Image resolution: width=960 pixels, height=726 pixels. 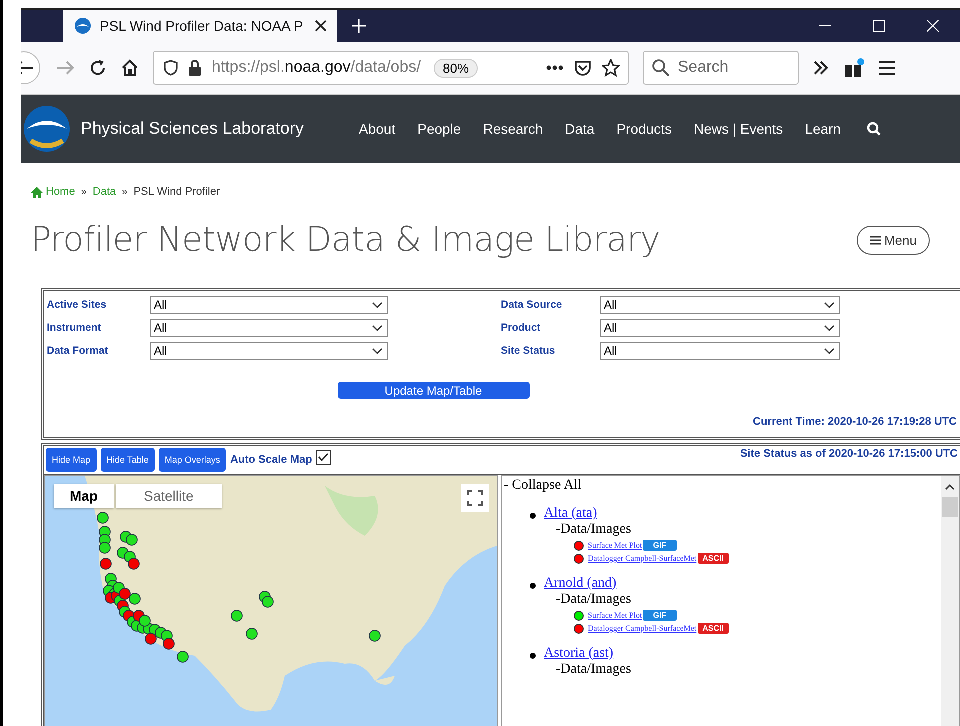 I want to click on toolbar-button: Map Overlays, so click(x=192, y=460).